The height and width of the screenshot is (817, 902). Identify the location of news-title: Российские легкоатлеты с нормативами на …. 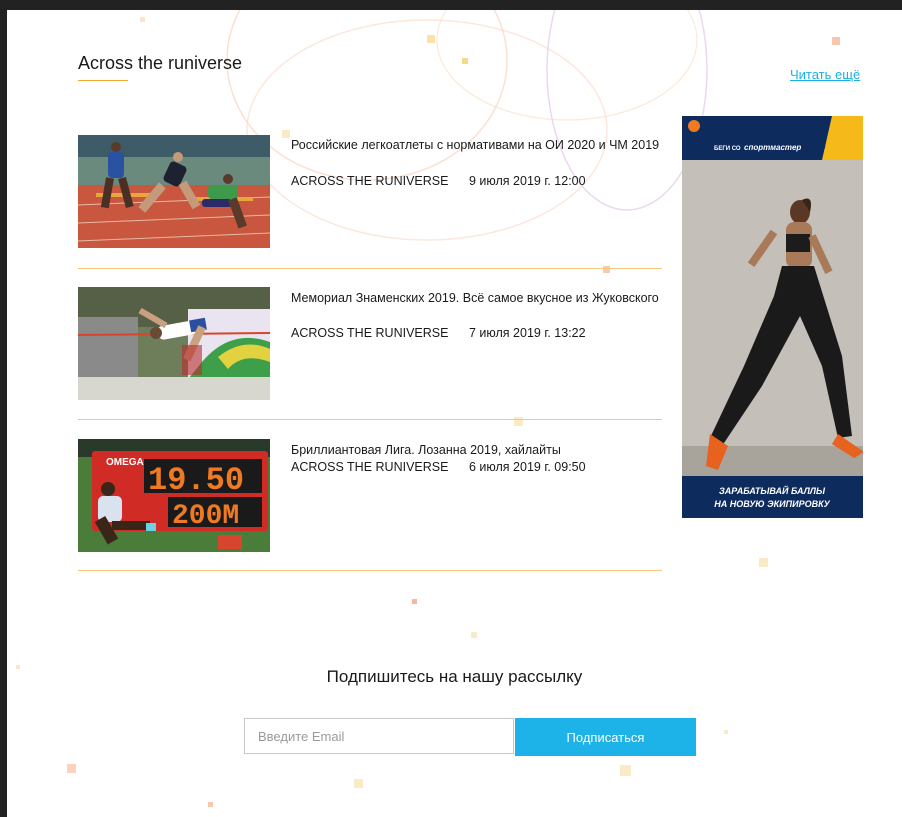
(476, 145).